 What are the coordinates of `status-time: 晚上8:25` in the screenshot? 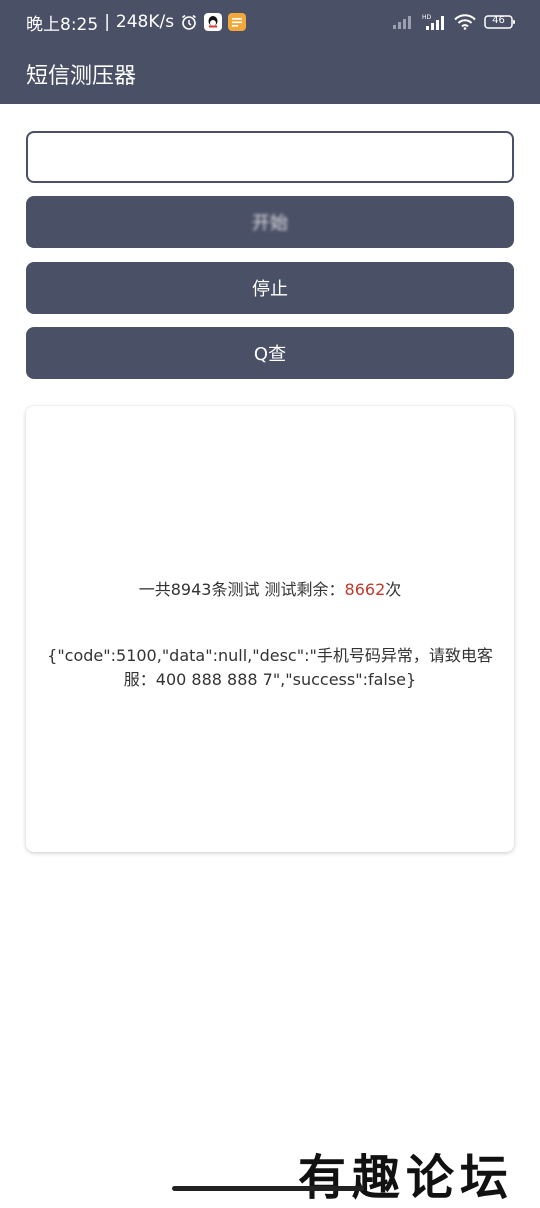 It's located at (62, 24).